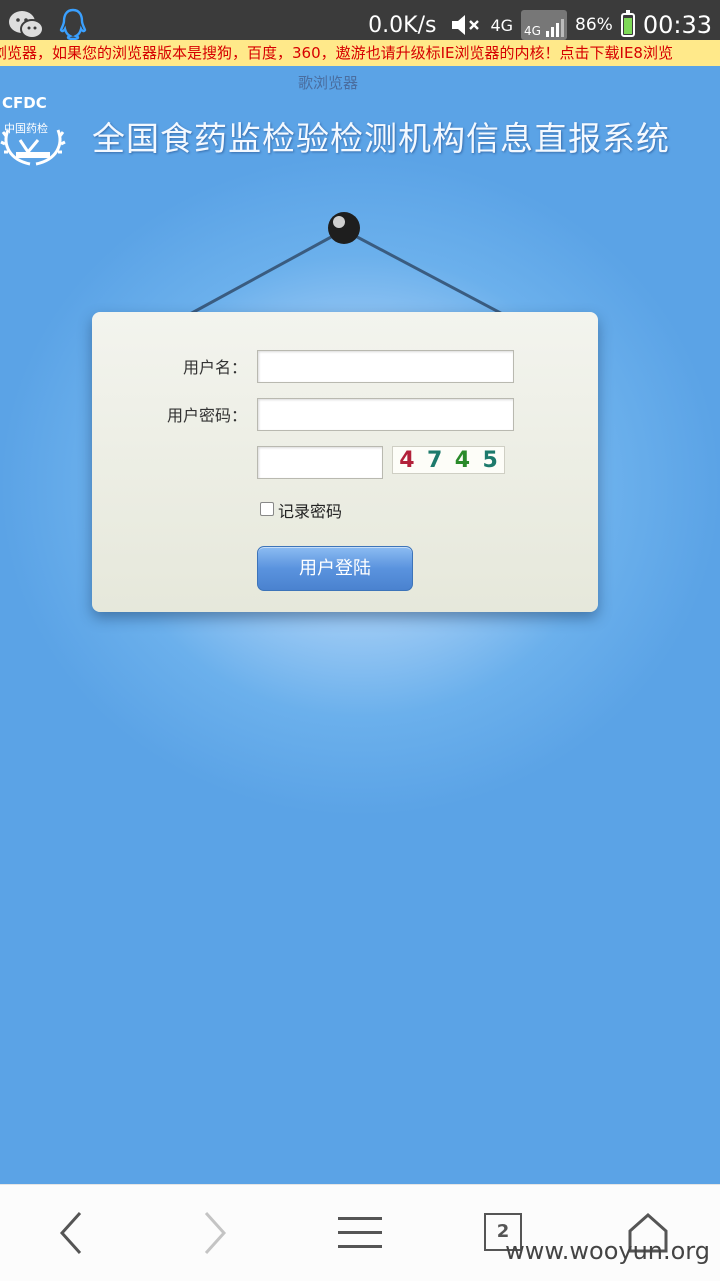  I want to click on back-icon, so click(71, 1233).